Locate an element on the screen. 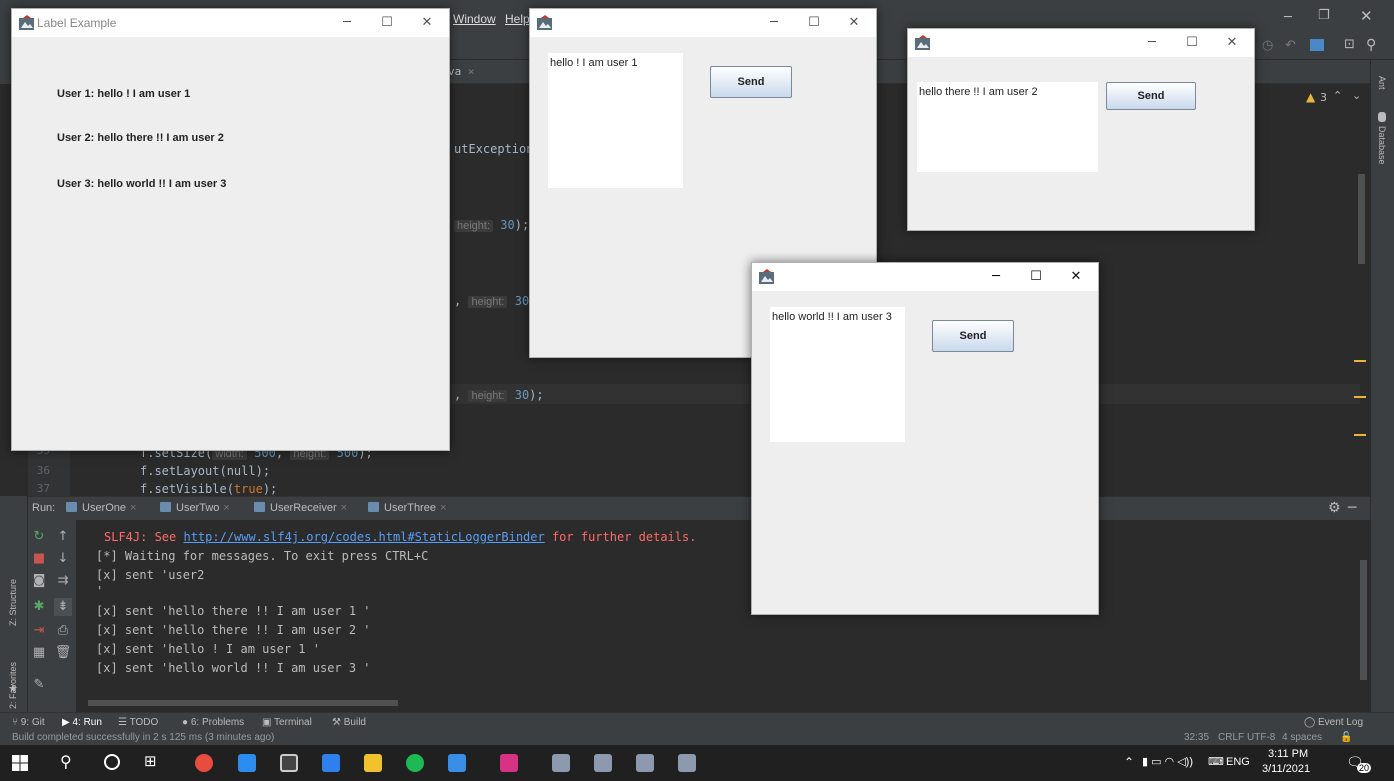  clock-time: 3:11 PM is located at coordinates (1288, 754).